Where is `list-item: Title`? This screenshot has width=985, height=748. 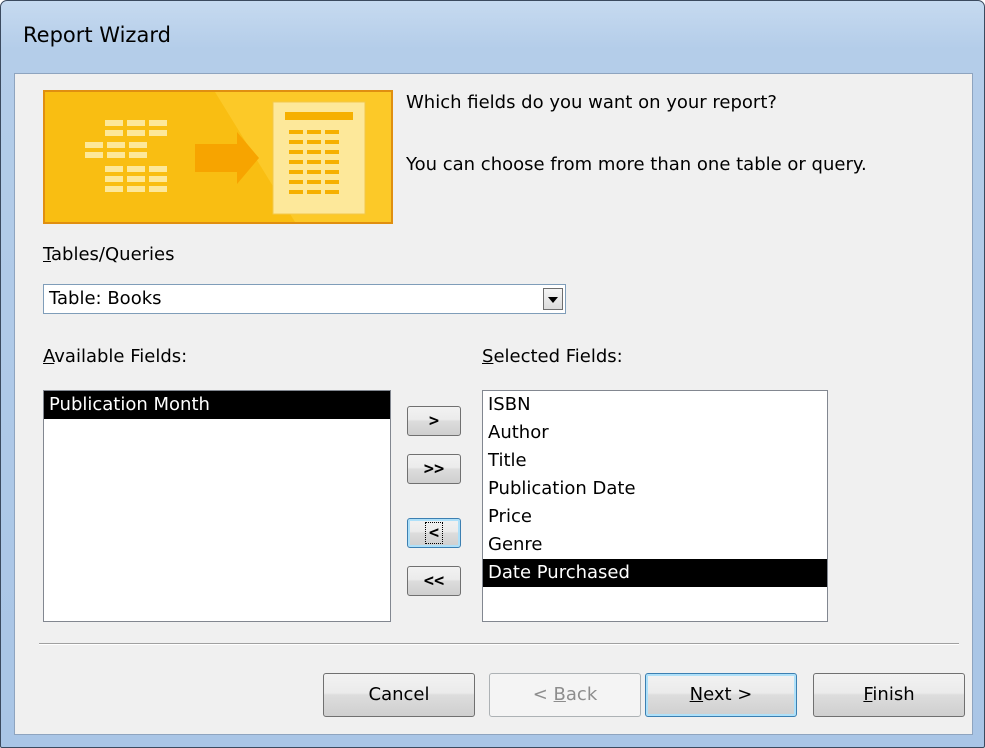 list-item: Title is located at coordinates (655, 461).